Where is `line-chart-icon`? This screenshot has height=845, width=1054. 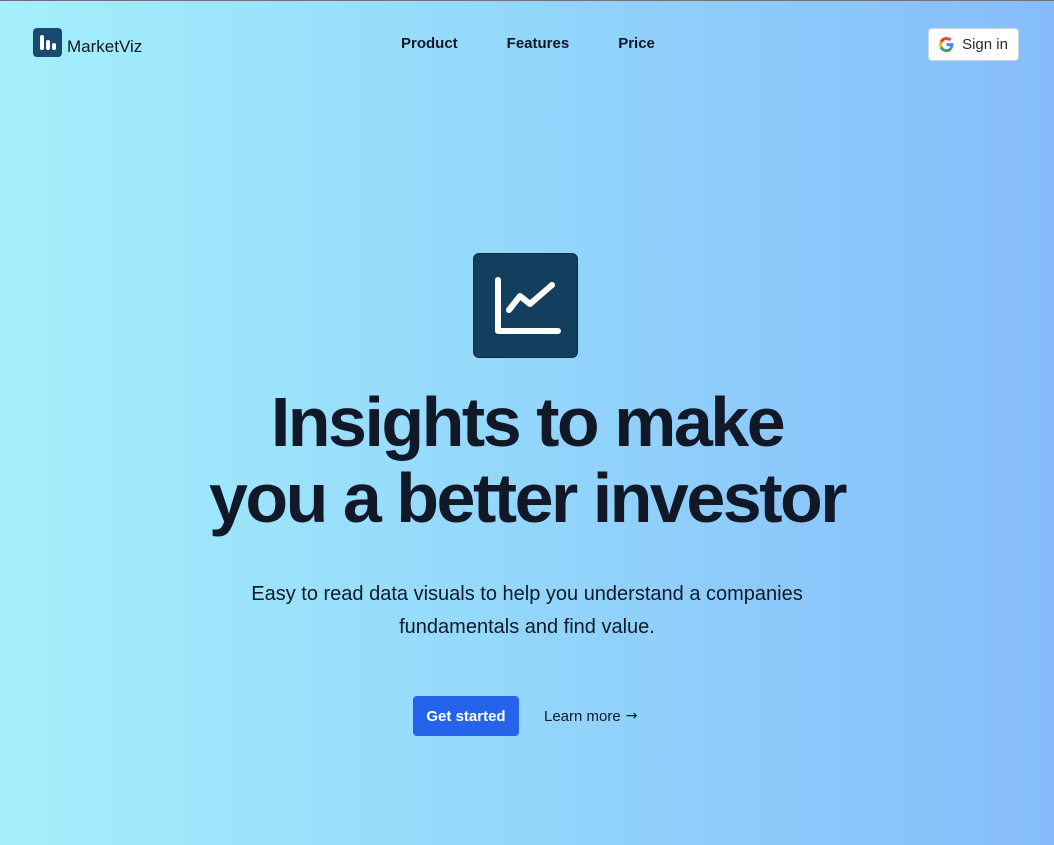
line-chart-icon is located at coordinates (525, 305).